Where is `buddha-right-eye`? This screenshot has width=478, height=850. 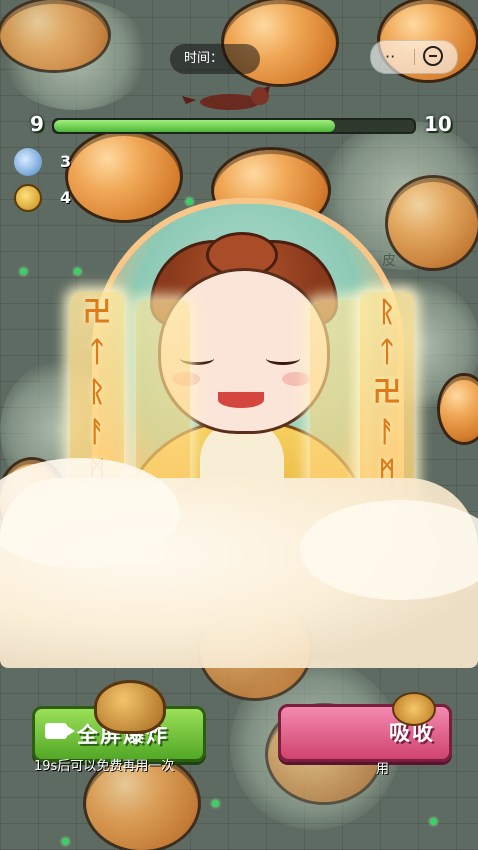 buddha-right-eye is located at coordinates (283, 358).